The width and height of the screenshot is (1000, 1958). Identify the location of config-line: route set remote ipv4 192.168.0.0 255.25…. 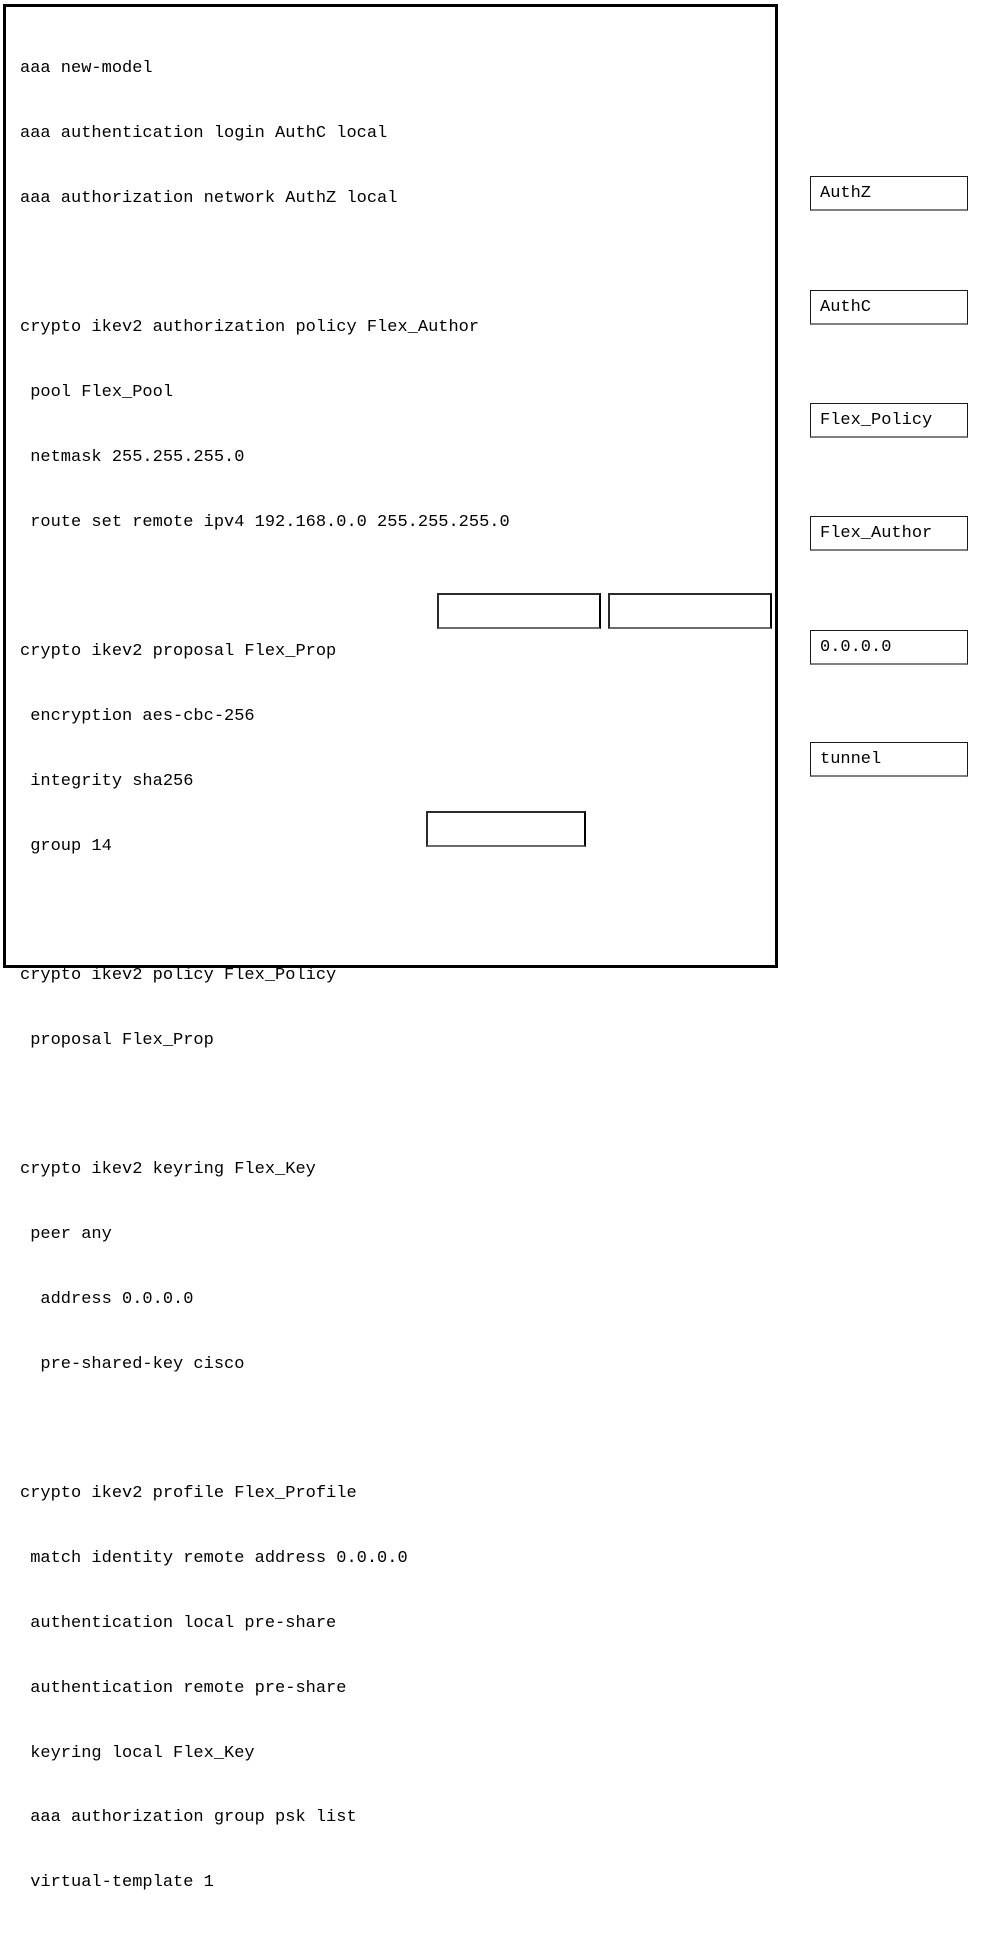
(265, 522).